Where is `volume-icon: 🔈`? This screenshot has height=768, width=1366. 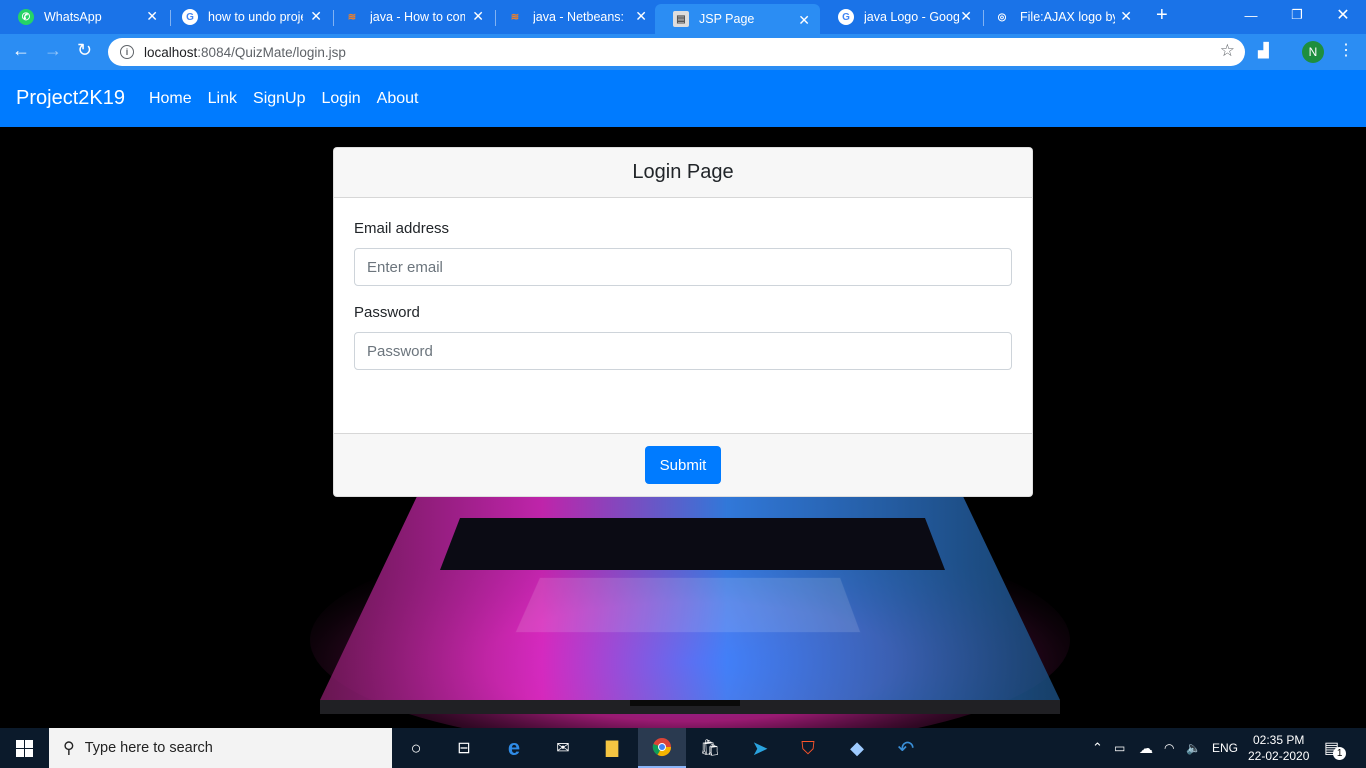
volume-icon: 🔈 is located at coordinates (1193, 748).